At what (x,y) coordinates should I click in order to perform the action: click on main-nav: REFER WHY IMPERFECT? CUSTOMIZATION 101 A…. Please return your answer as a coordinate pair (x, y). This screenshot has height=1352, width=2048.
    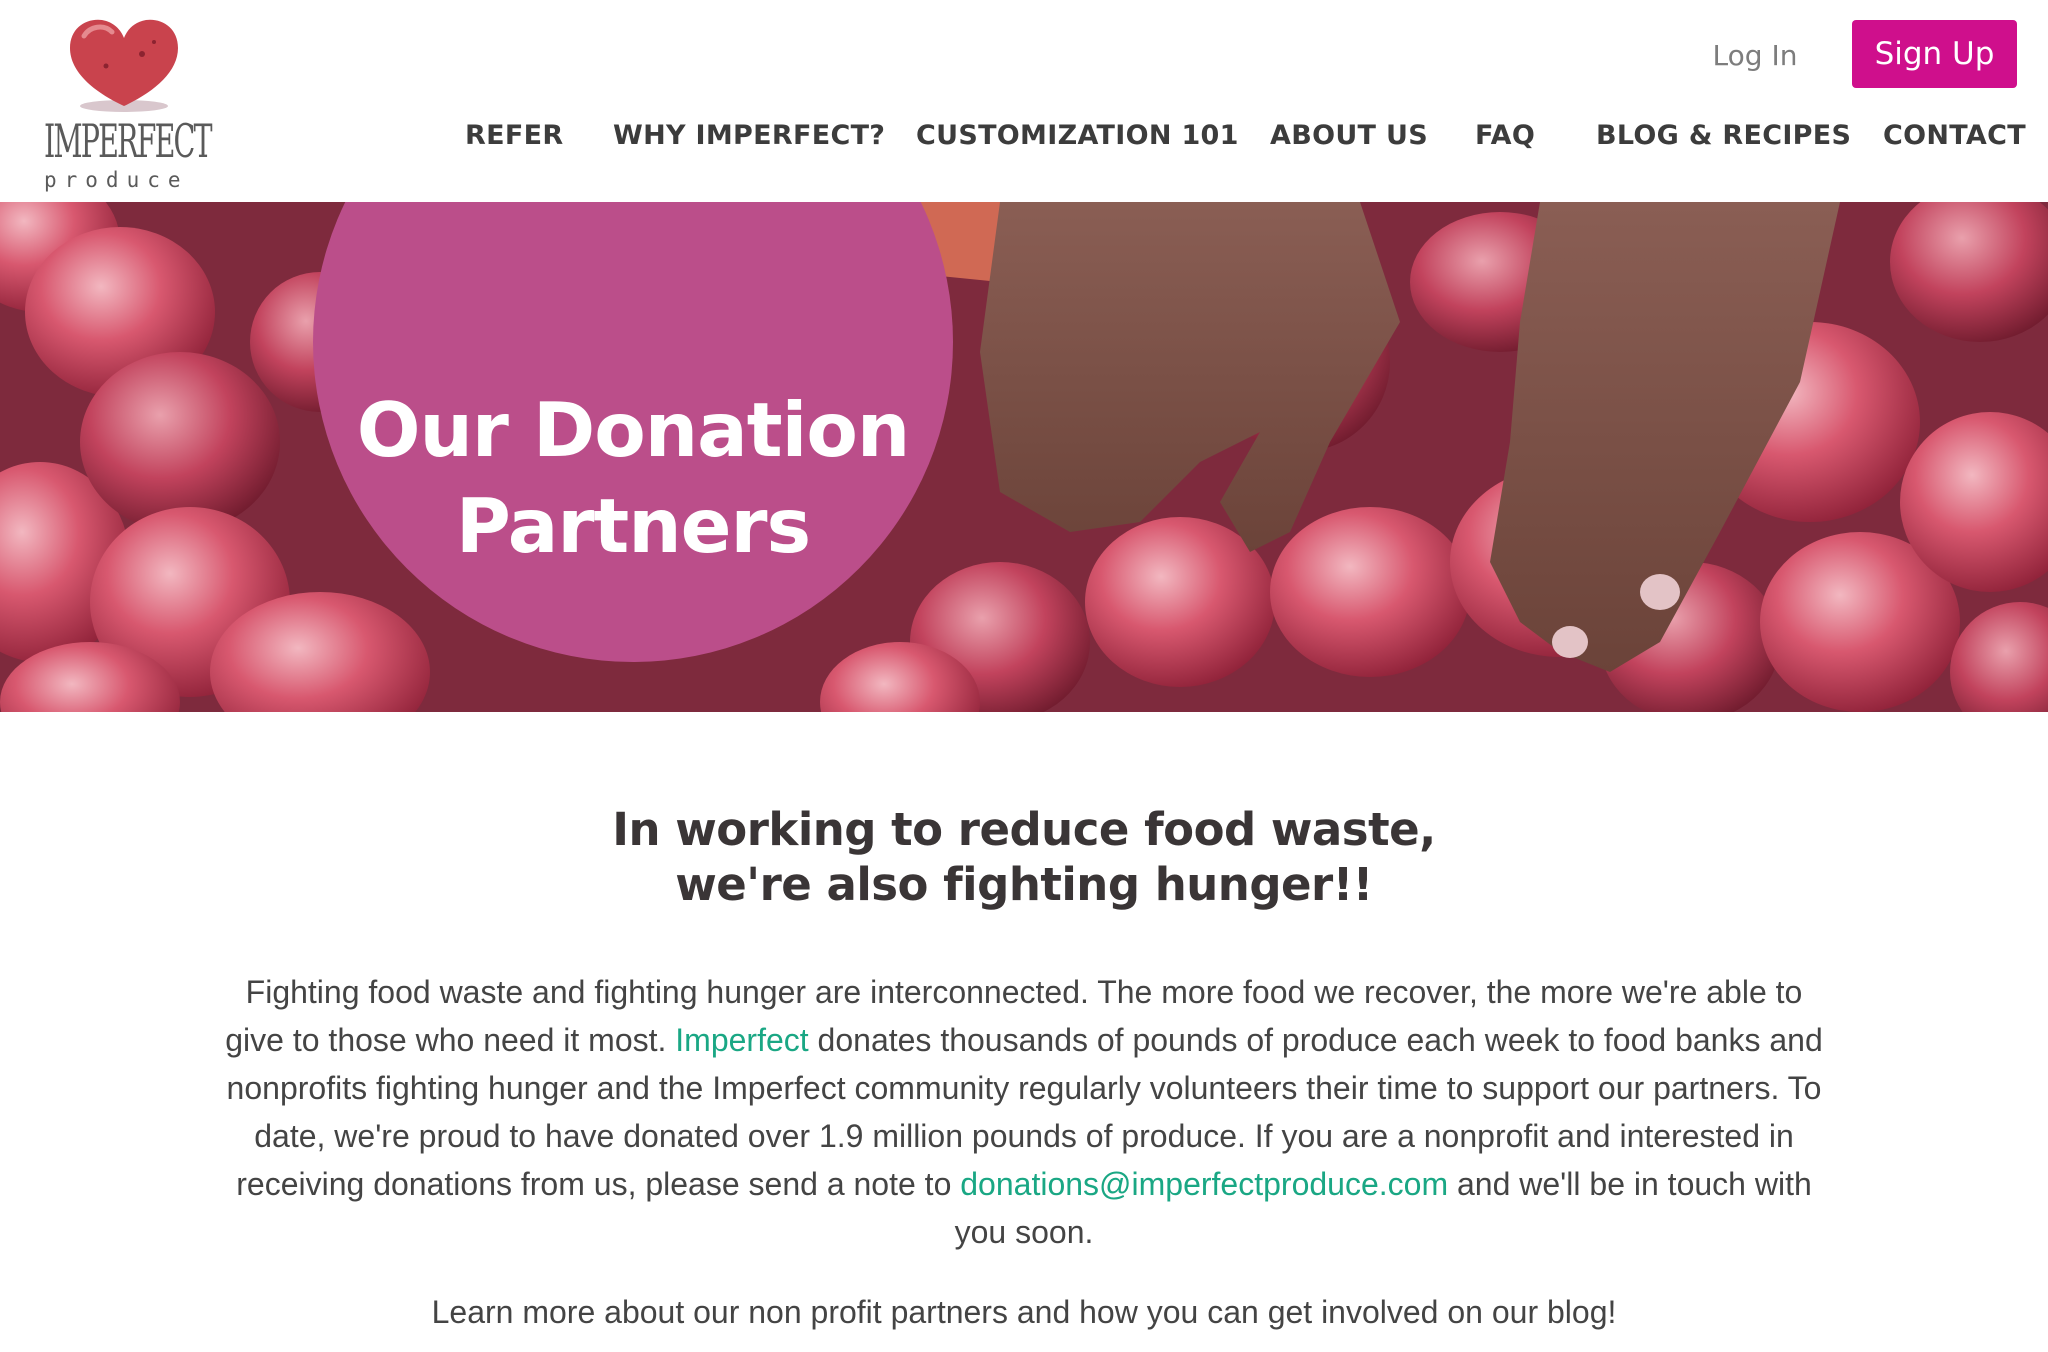
    Looking at the image, I should click on (1024, 136).